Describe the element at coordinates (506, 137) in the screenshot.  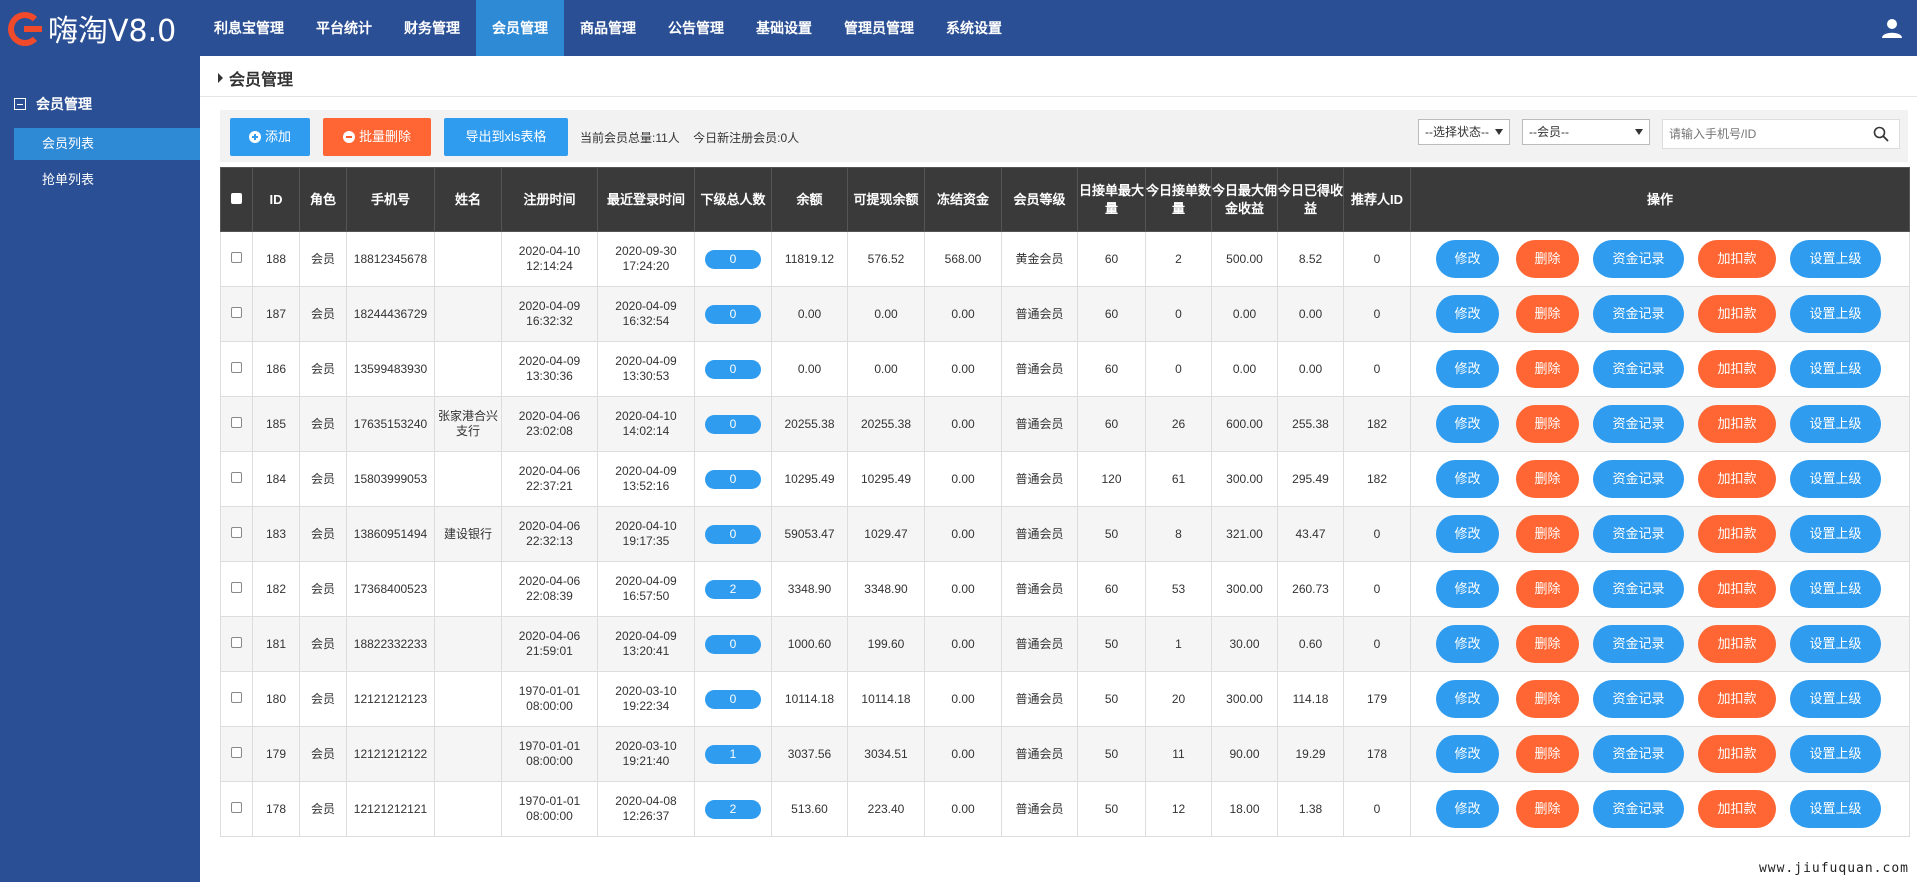
I see `export-xls-button: 导出到xls表格` at that location.